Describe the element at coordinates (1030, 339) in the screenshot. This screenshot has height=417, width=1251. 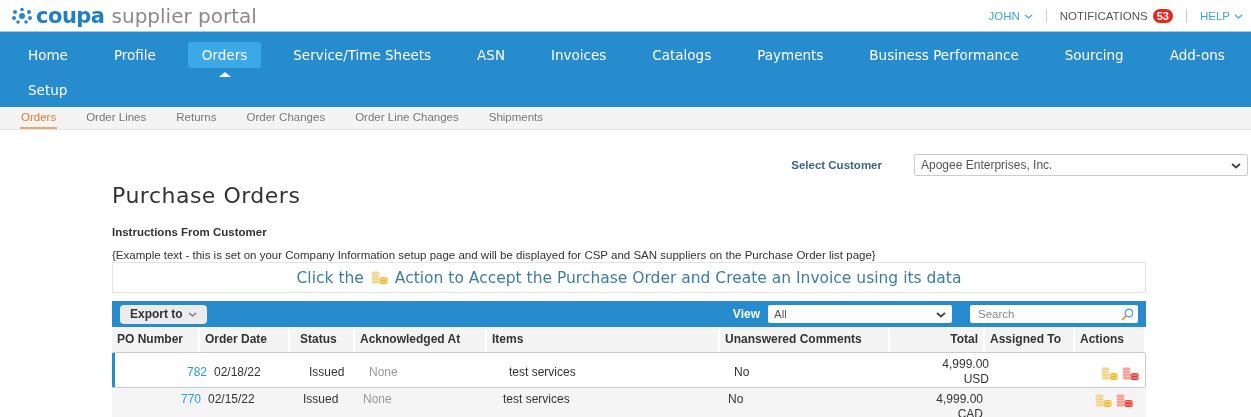
I see `column-header: Assigned To` at that location.